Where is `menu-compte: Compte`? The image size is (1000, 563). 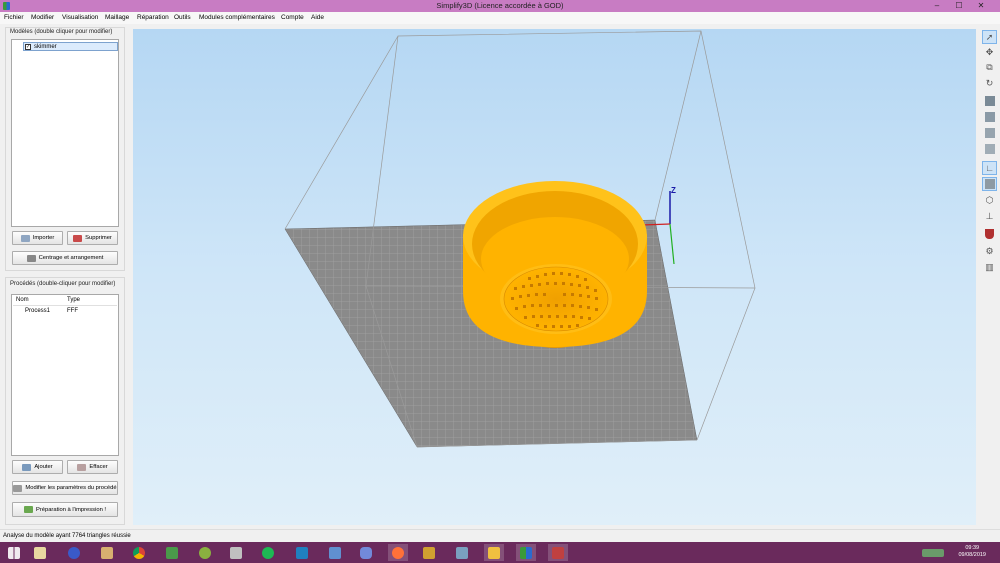
menu-compte: Compte is located at coordinates (292, 17).